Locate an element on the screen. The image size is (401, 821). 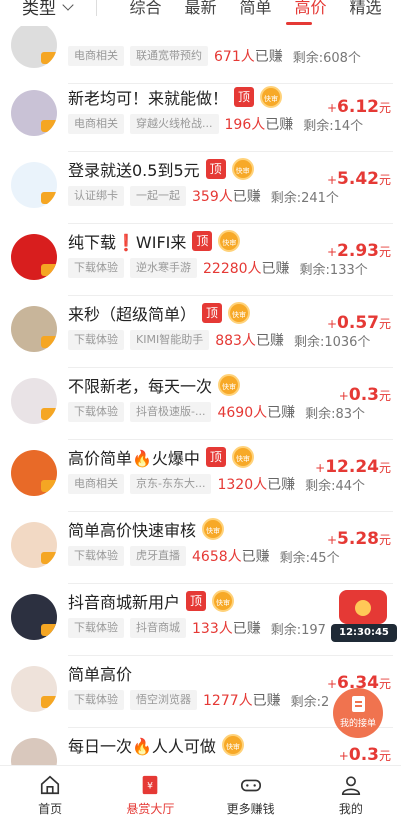
task-title: 简单高价 is located at coordinates (100, 673).